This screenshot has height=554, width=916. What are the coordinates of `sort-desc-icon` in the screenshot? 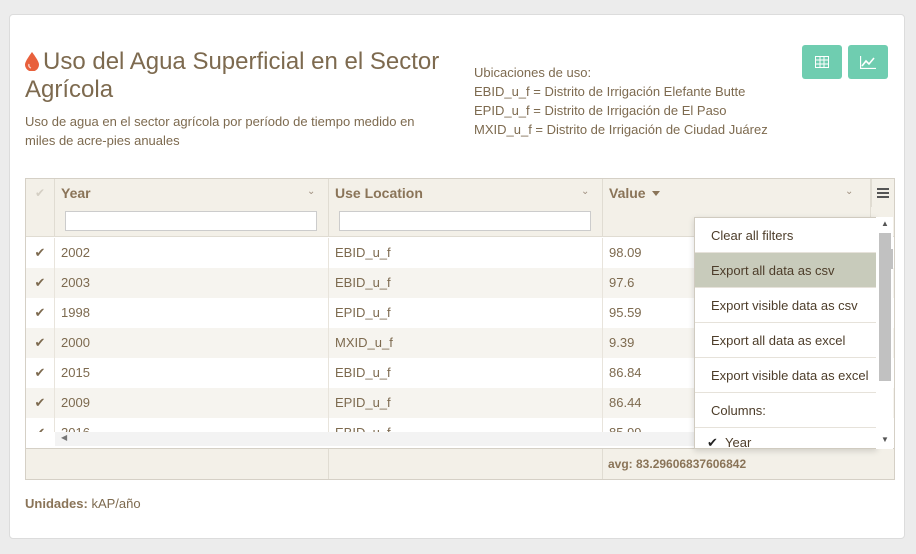 It's located at (655, 193).